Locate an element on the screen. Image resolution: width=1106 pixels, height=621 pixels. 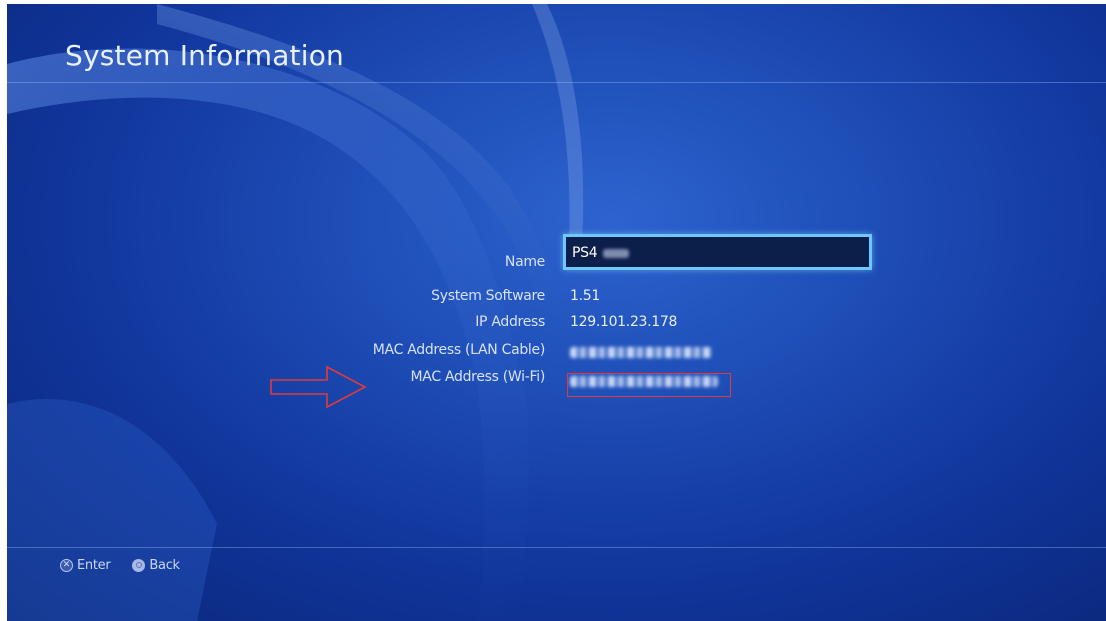
header-divider is located at coordinates (556, 82).